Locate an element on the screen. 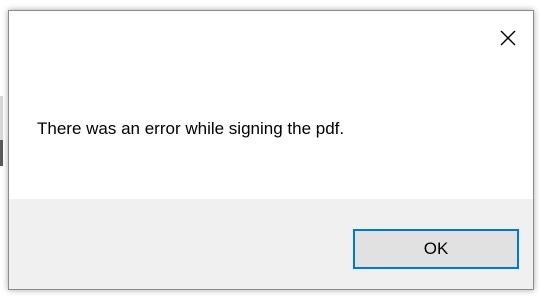 Image resolution: width=540 pixels, height=296 pixels. ok-button-label: OK is located at coordinates (436, 248).